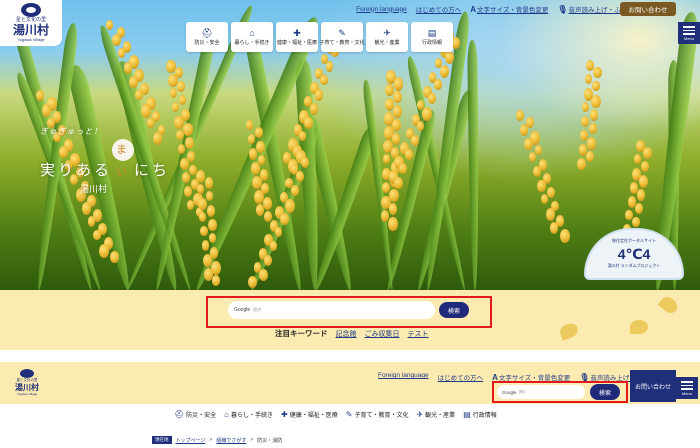 The image size is (700, 448). Describe the element at coordinates (440, 416) in the screenshot. I see `nav-label: 観光・産業` at that location.